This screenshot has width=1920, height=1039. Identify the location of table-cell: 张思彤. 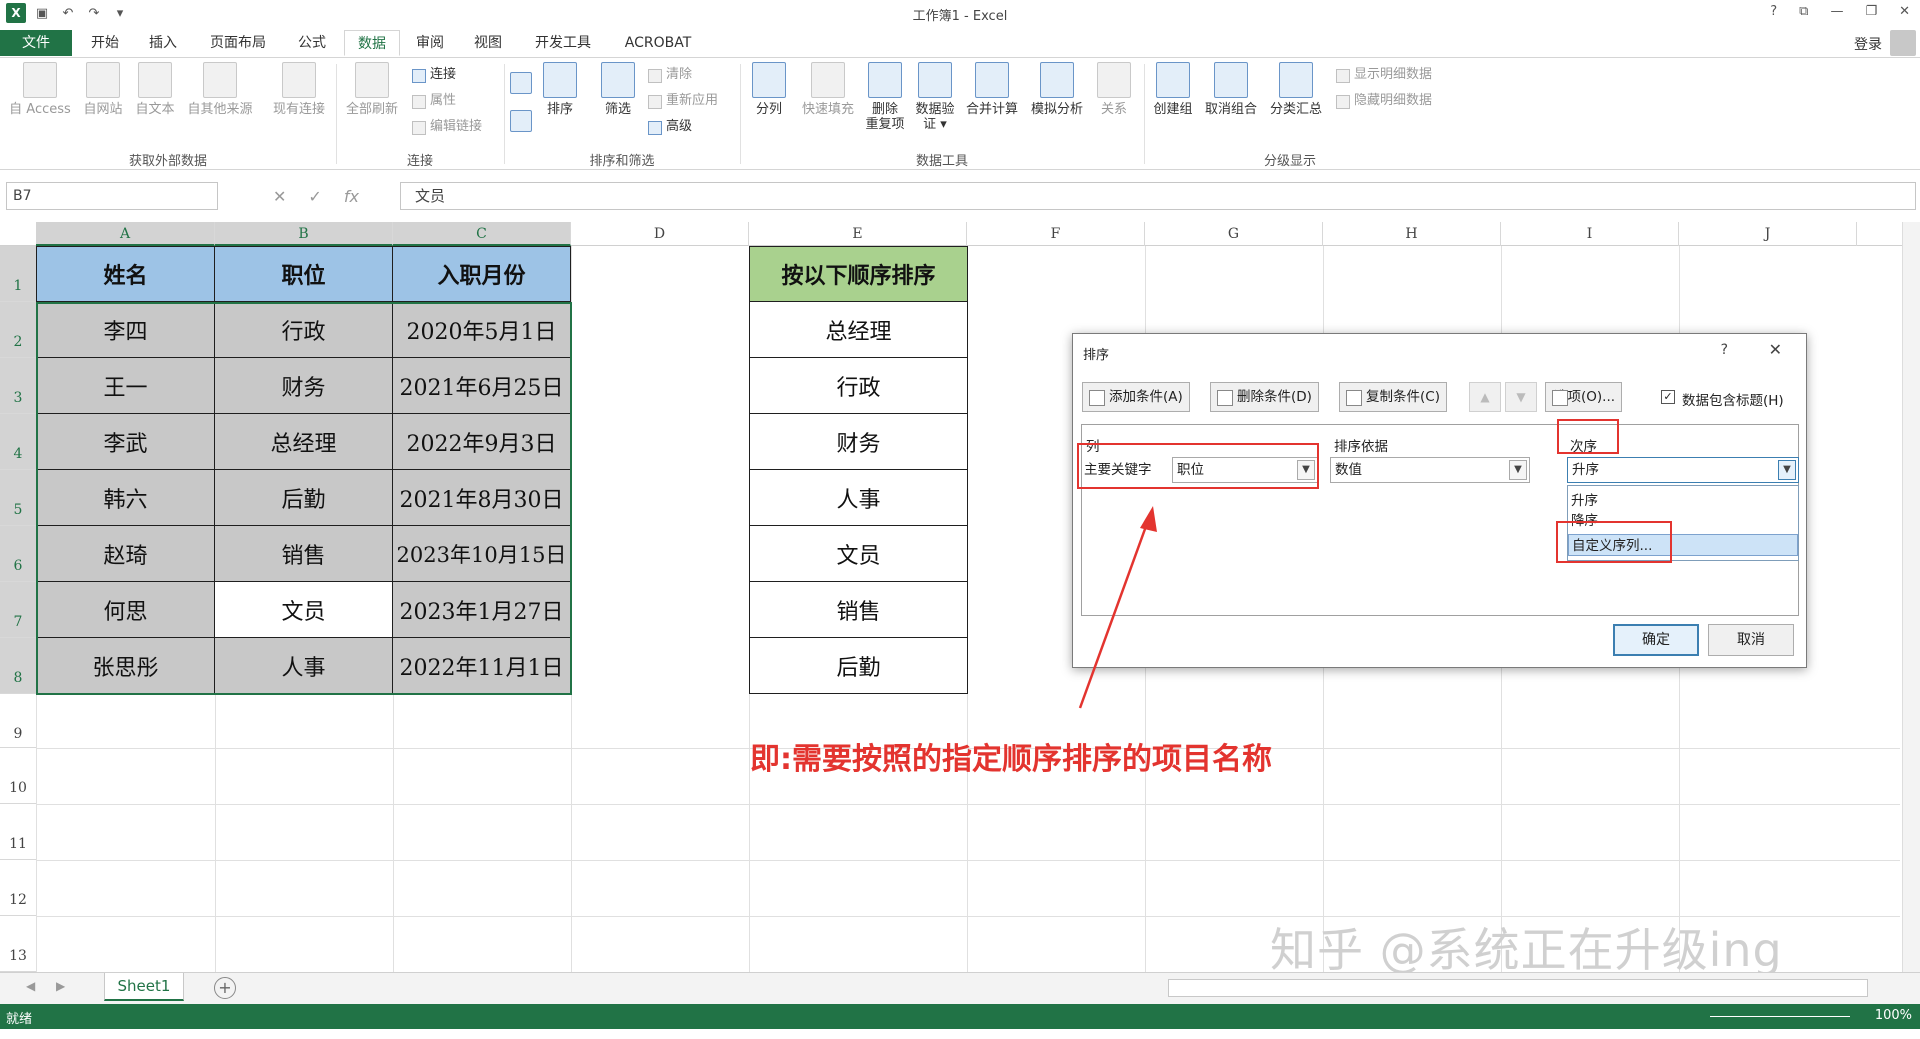
(125, 666).